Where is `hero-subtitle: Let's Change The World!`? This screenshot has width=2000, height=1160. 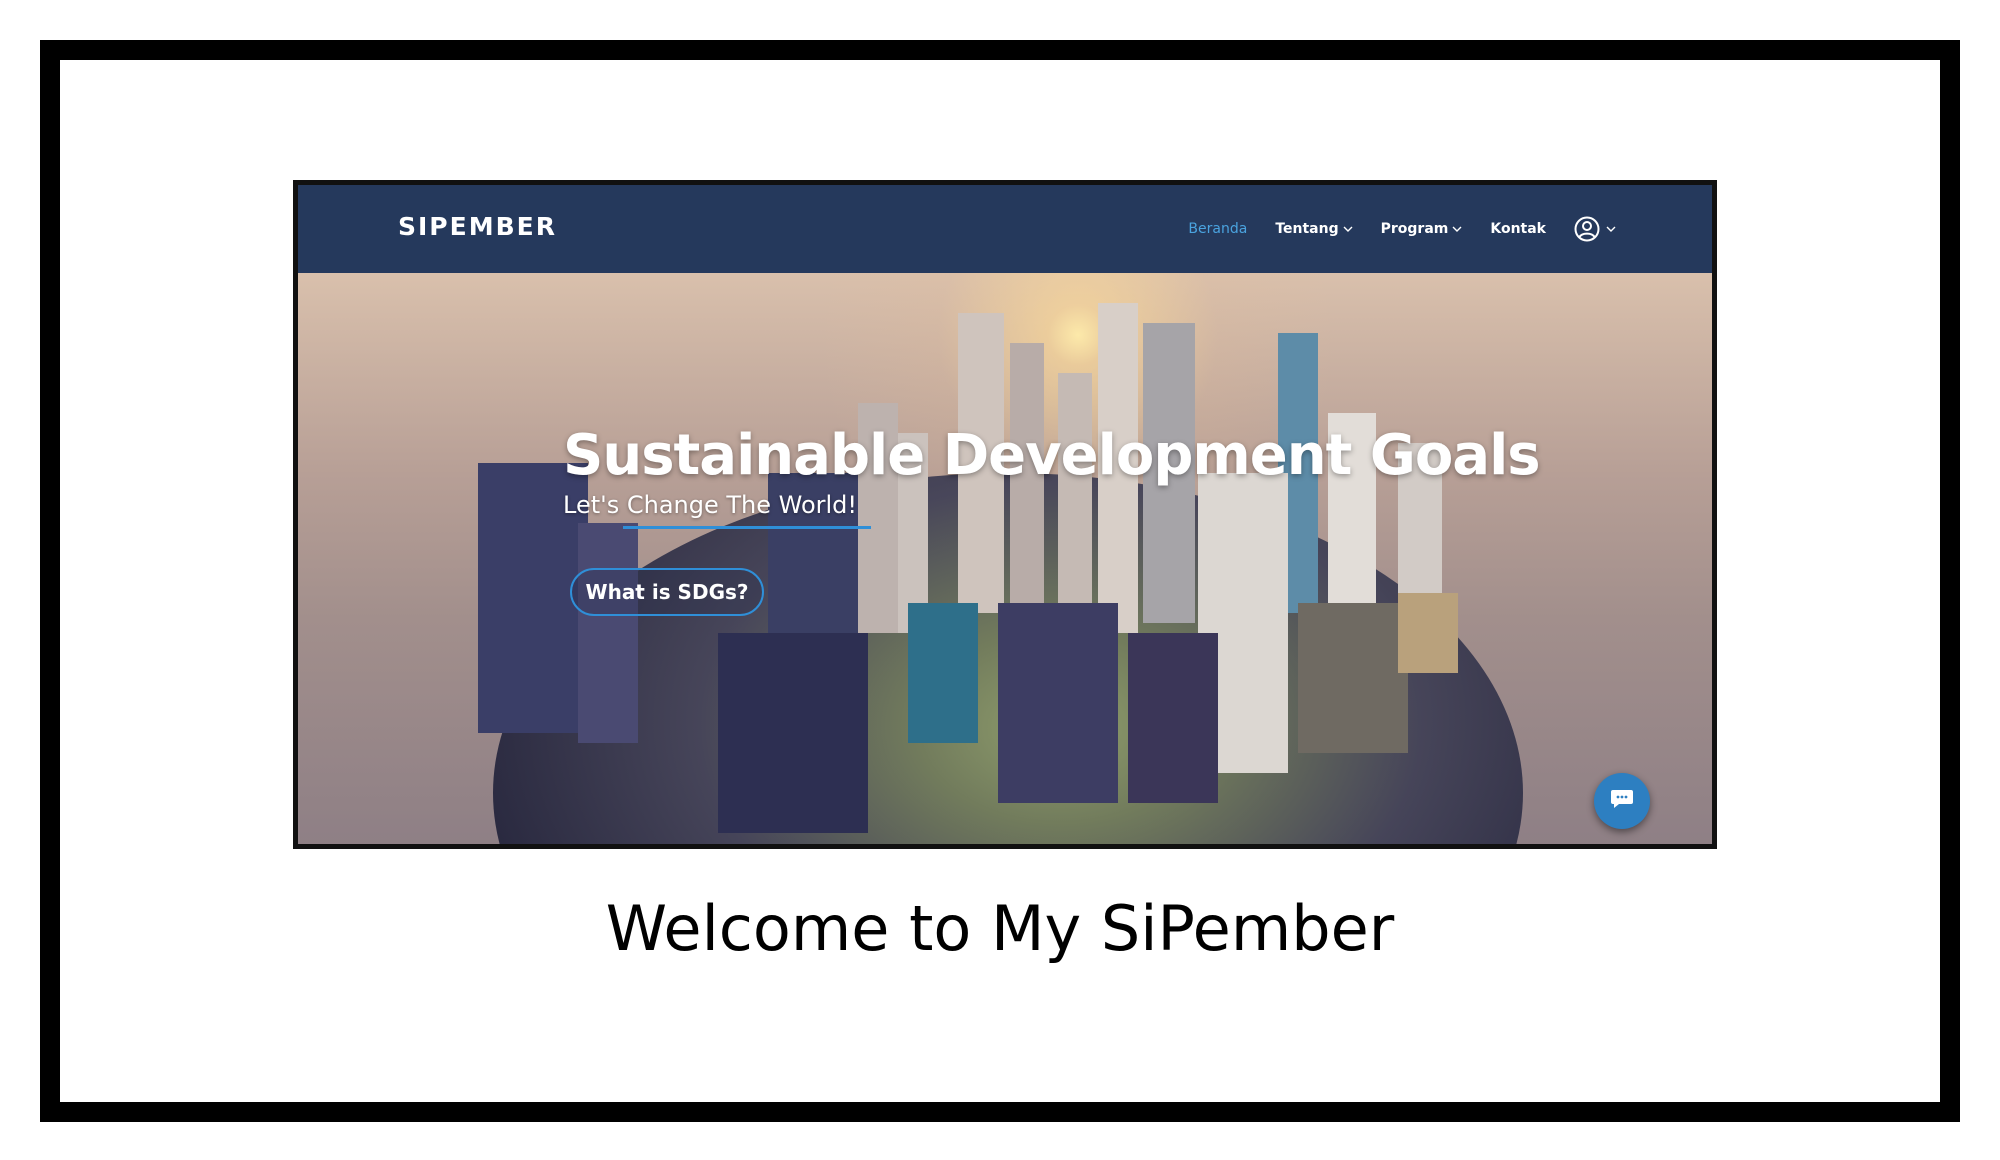 hero-subtitle: Let's Change The World! is located at coordinates (710, 505).